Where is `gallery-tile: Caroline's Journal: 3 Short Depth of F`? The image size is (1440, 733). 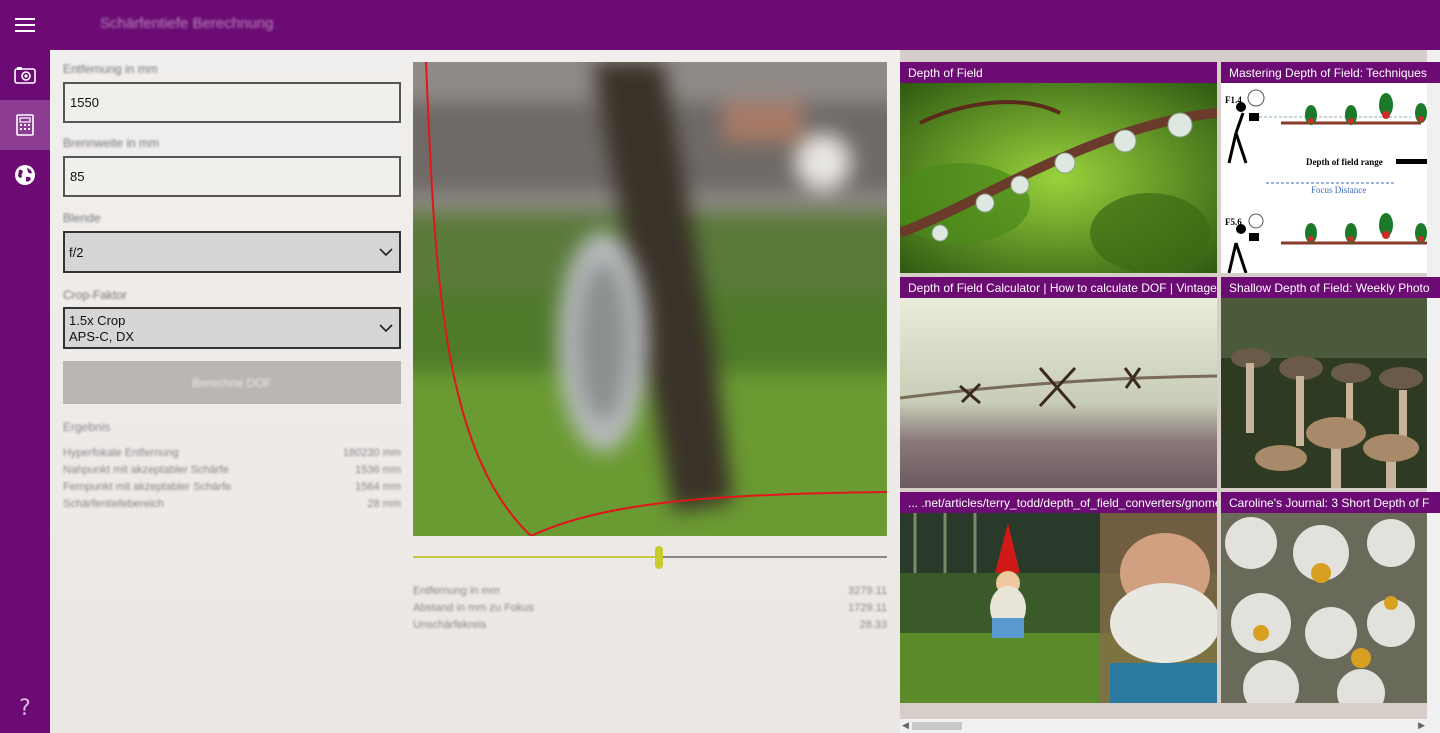 gallery-tile: Caroline's Journal: 3 Short Depth of F is located at coordinates (1330, 597).